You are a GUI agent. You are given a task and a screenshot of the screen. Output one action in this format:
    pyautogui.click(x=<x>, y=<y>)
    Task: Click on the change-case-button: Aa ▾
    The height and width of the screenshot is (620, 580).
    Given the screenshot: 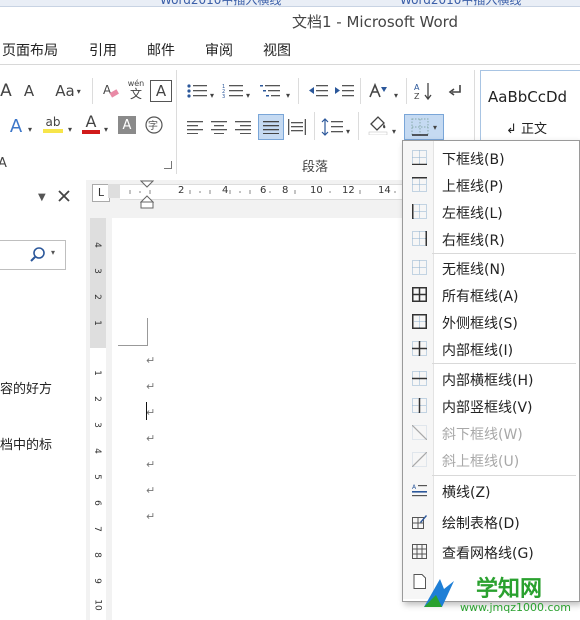 What is the action you would take?
    pyautogui.click(x=68, y=91)
    